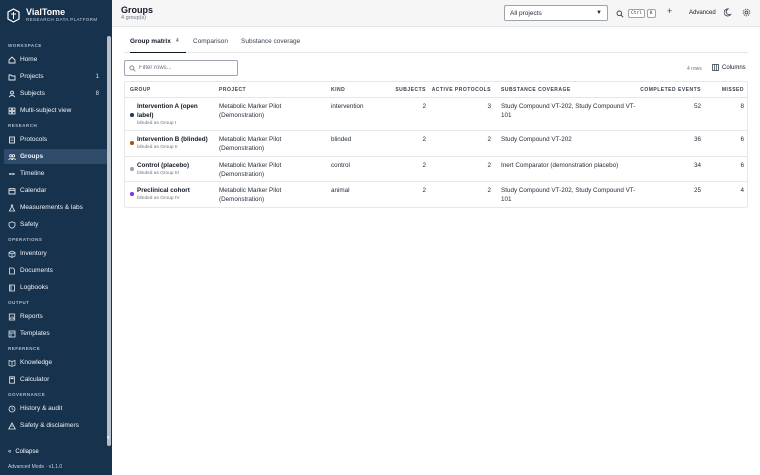 This screenshot has width=760, height=475. What do you see at coordinates (12, 254) in the screenshot?
I see `box-icon` at bounding box center [12, 254].